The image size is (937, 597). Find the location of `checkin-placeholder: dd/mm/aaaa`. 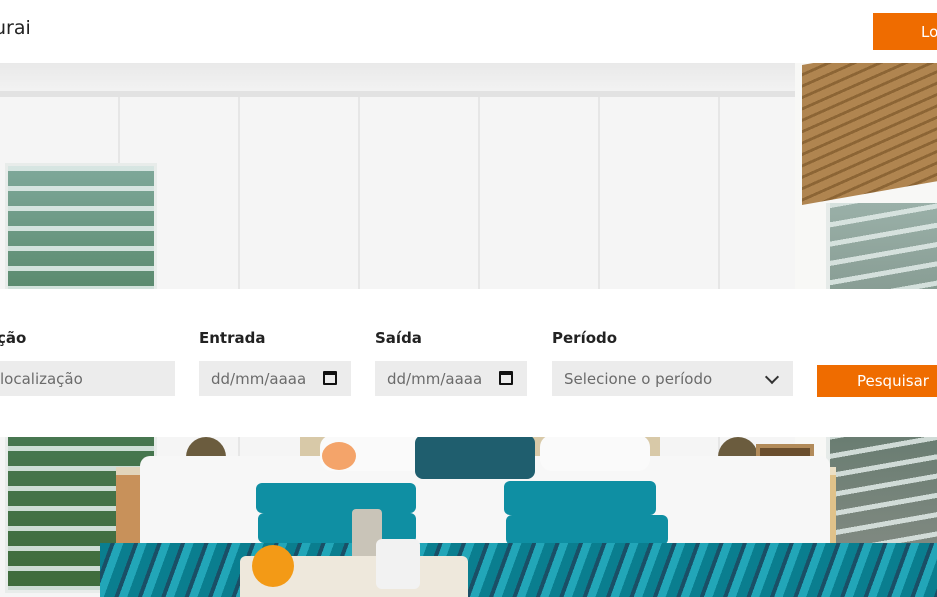

checkin-placeholder: dd/mm/aaaa is located at coordinates (259, 378).